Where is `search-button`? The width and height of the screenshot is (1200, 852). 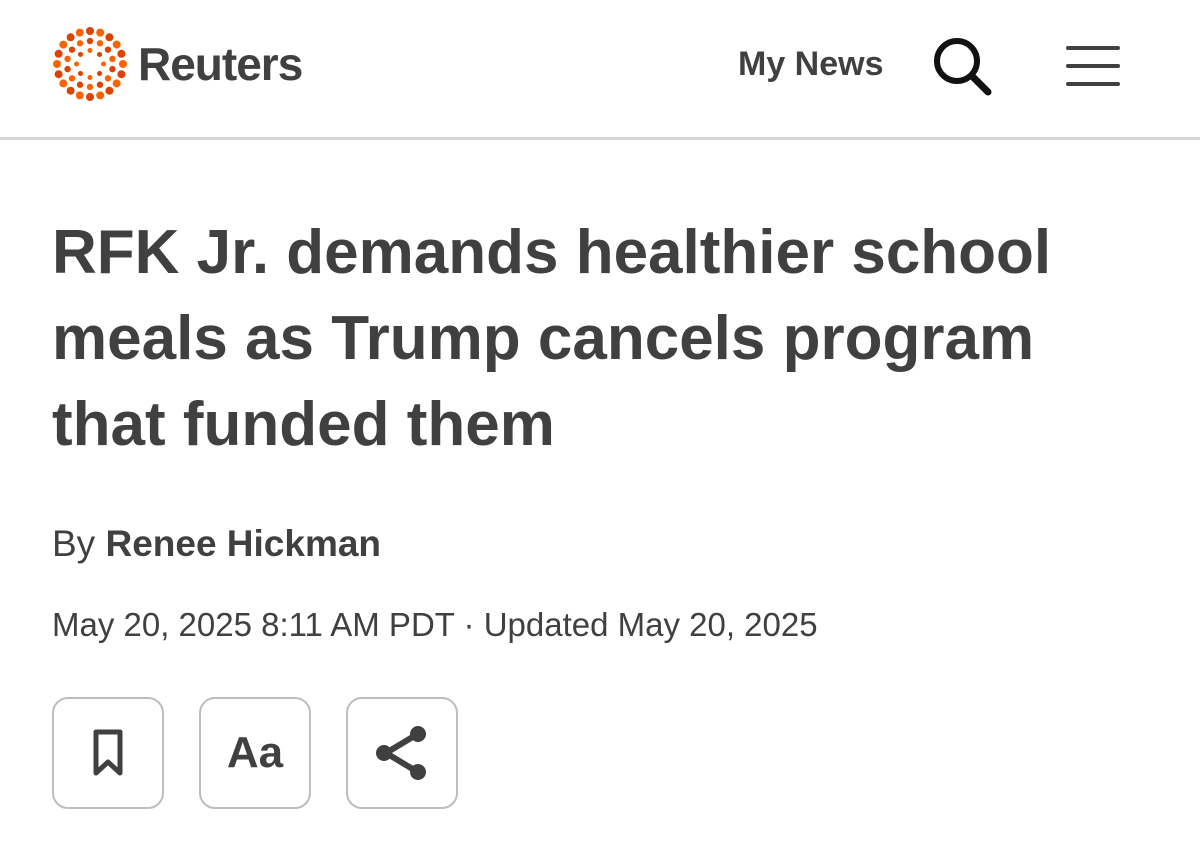
search-button is located at coordinates (963, 67).